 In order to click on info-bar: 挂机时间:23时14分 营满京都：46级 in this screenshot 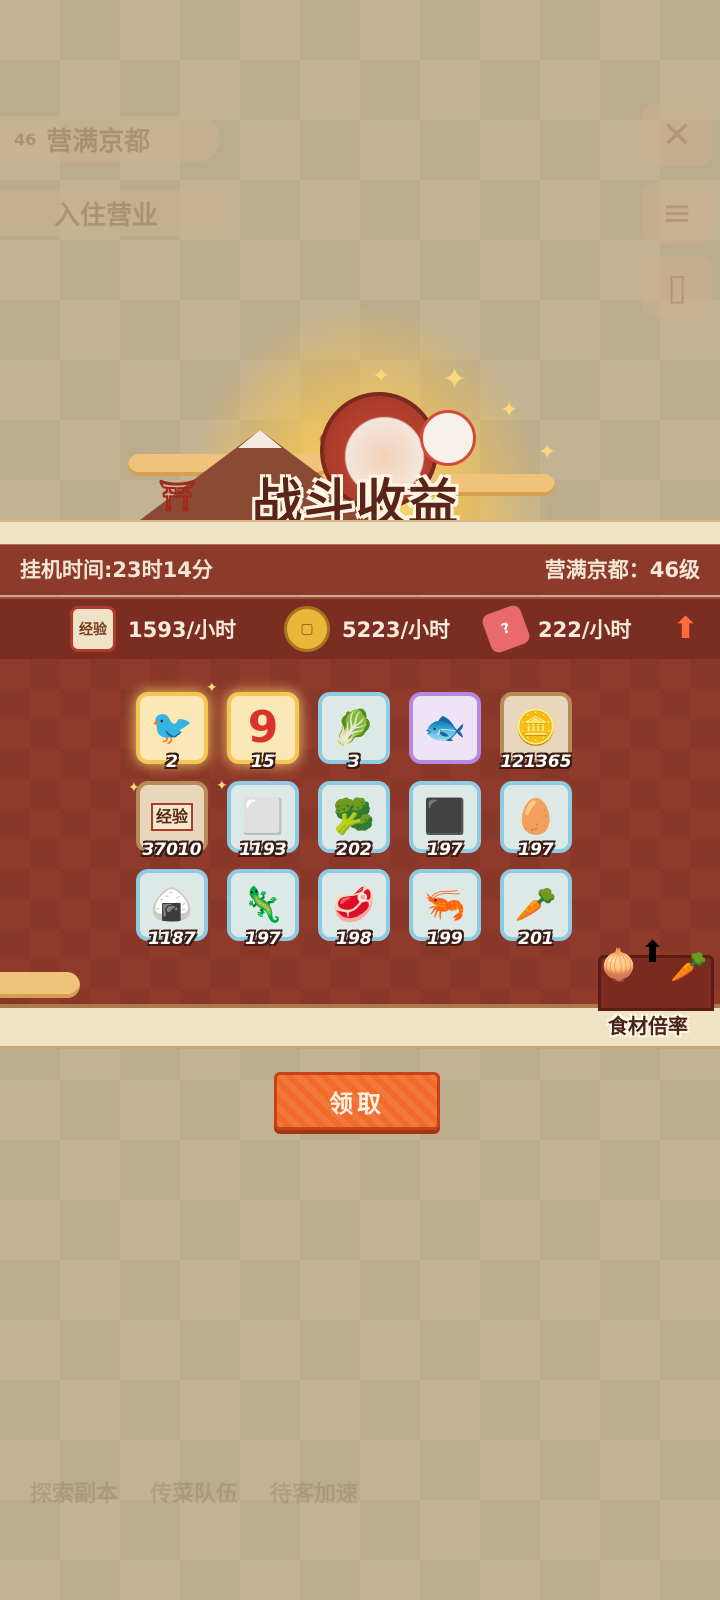, I will do `click(360, 570)`.